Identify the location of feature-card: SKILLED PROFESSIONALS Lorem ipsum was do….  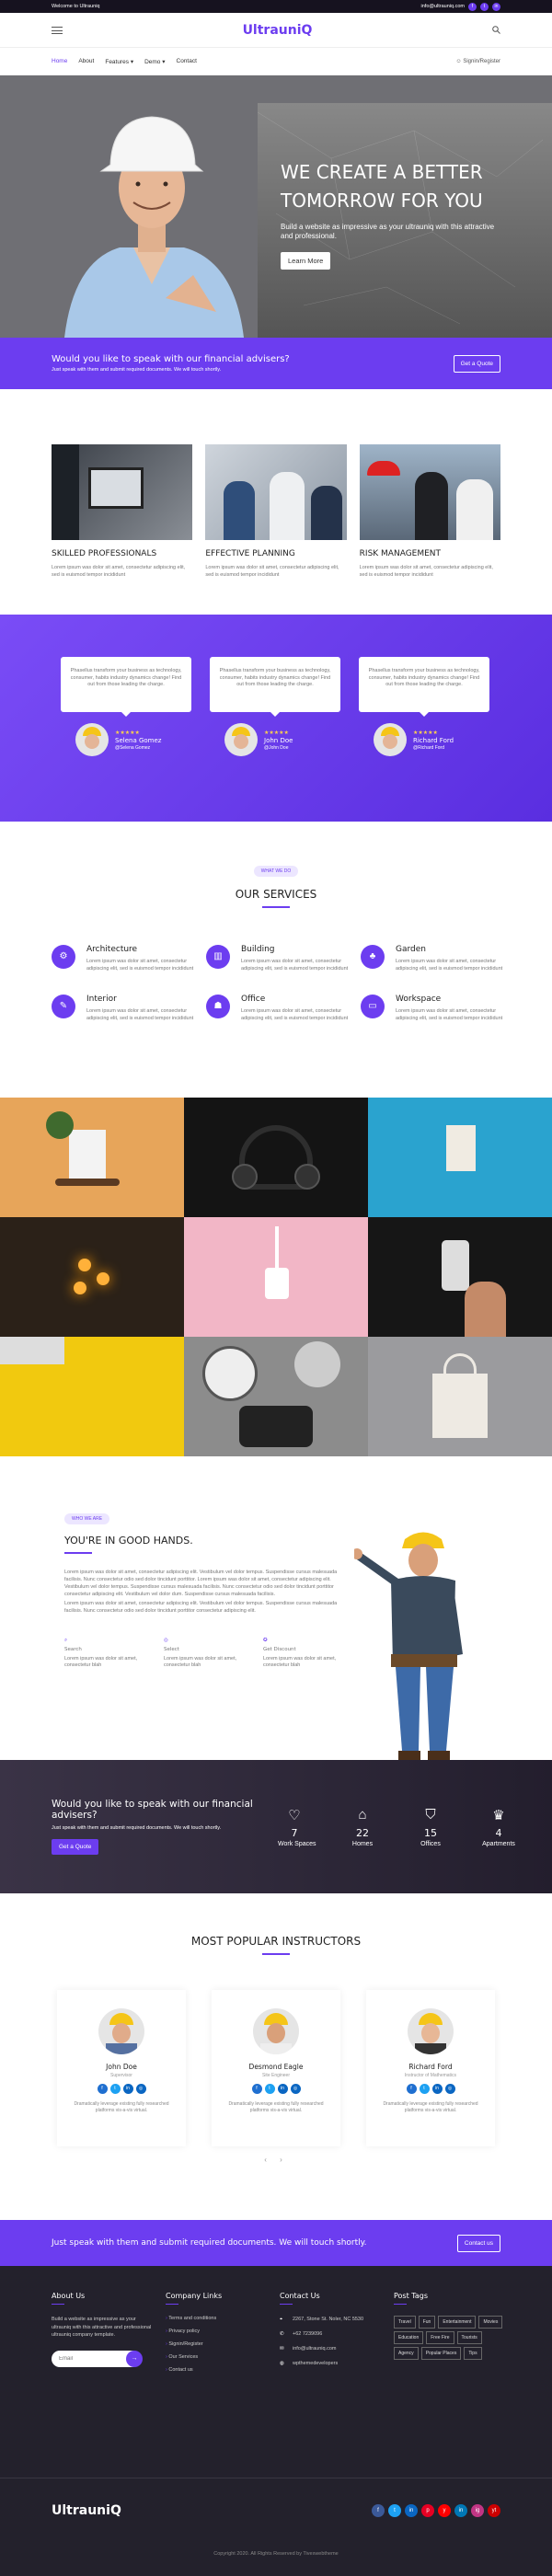
(122, 529).